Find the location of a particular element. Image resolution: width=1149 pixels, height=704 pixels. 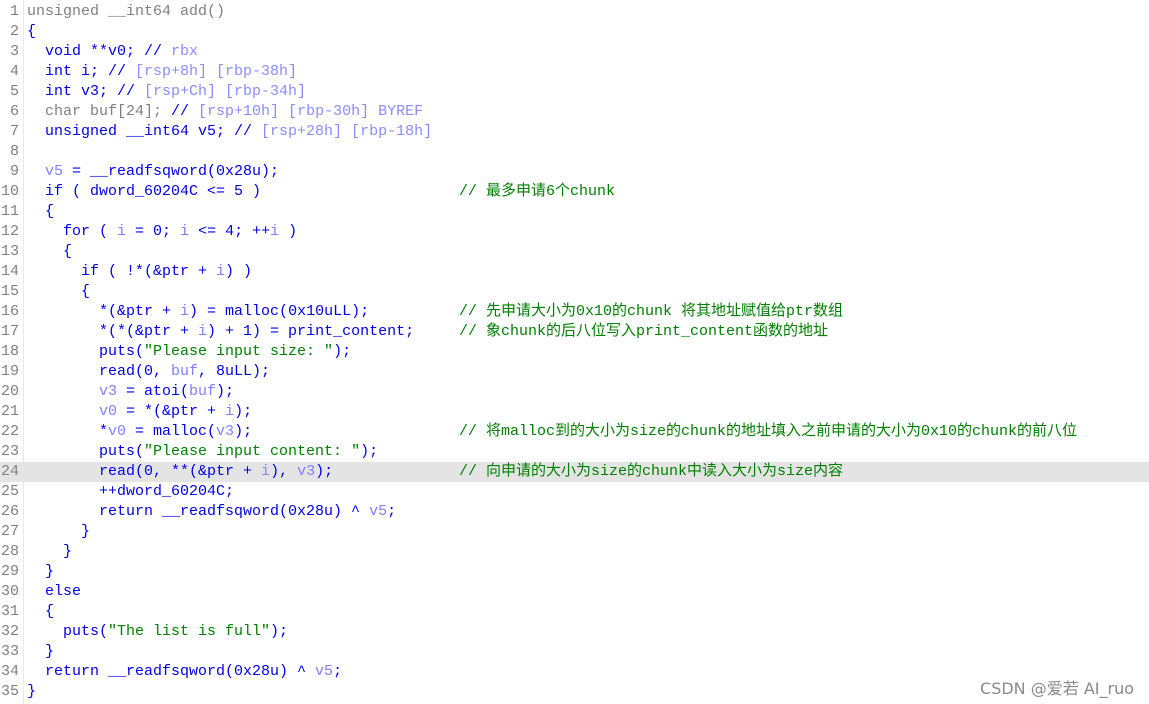

code-comment: // 最多申请6个chunk is located at coordinates (537, 191).